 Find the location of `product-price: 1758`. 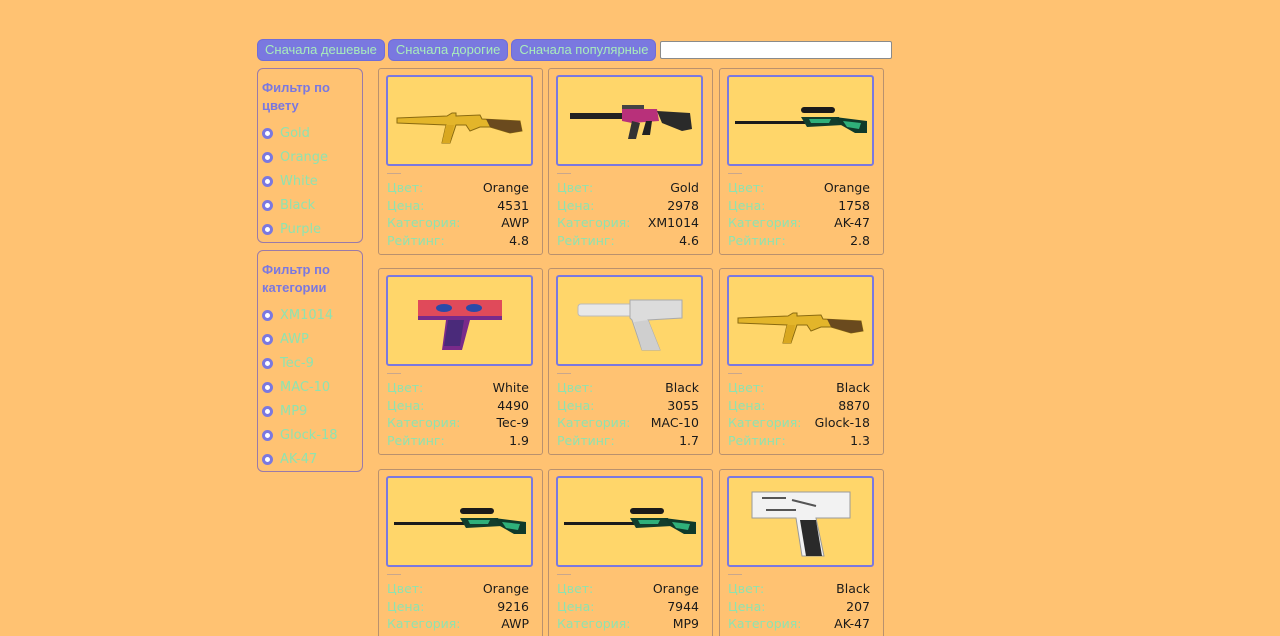

product-price: 1758 is located at coordinates (854, 205).